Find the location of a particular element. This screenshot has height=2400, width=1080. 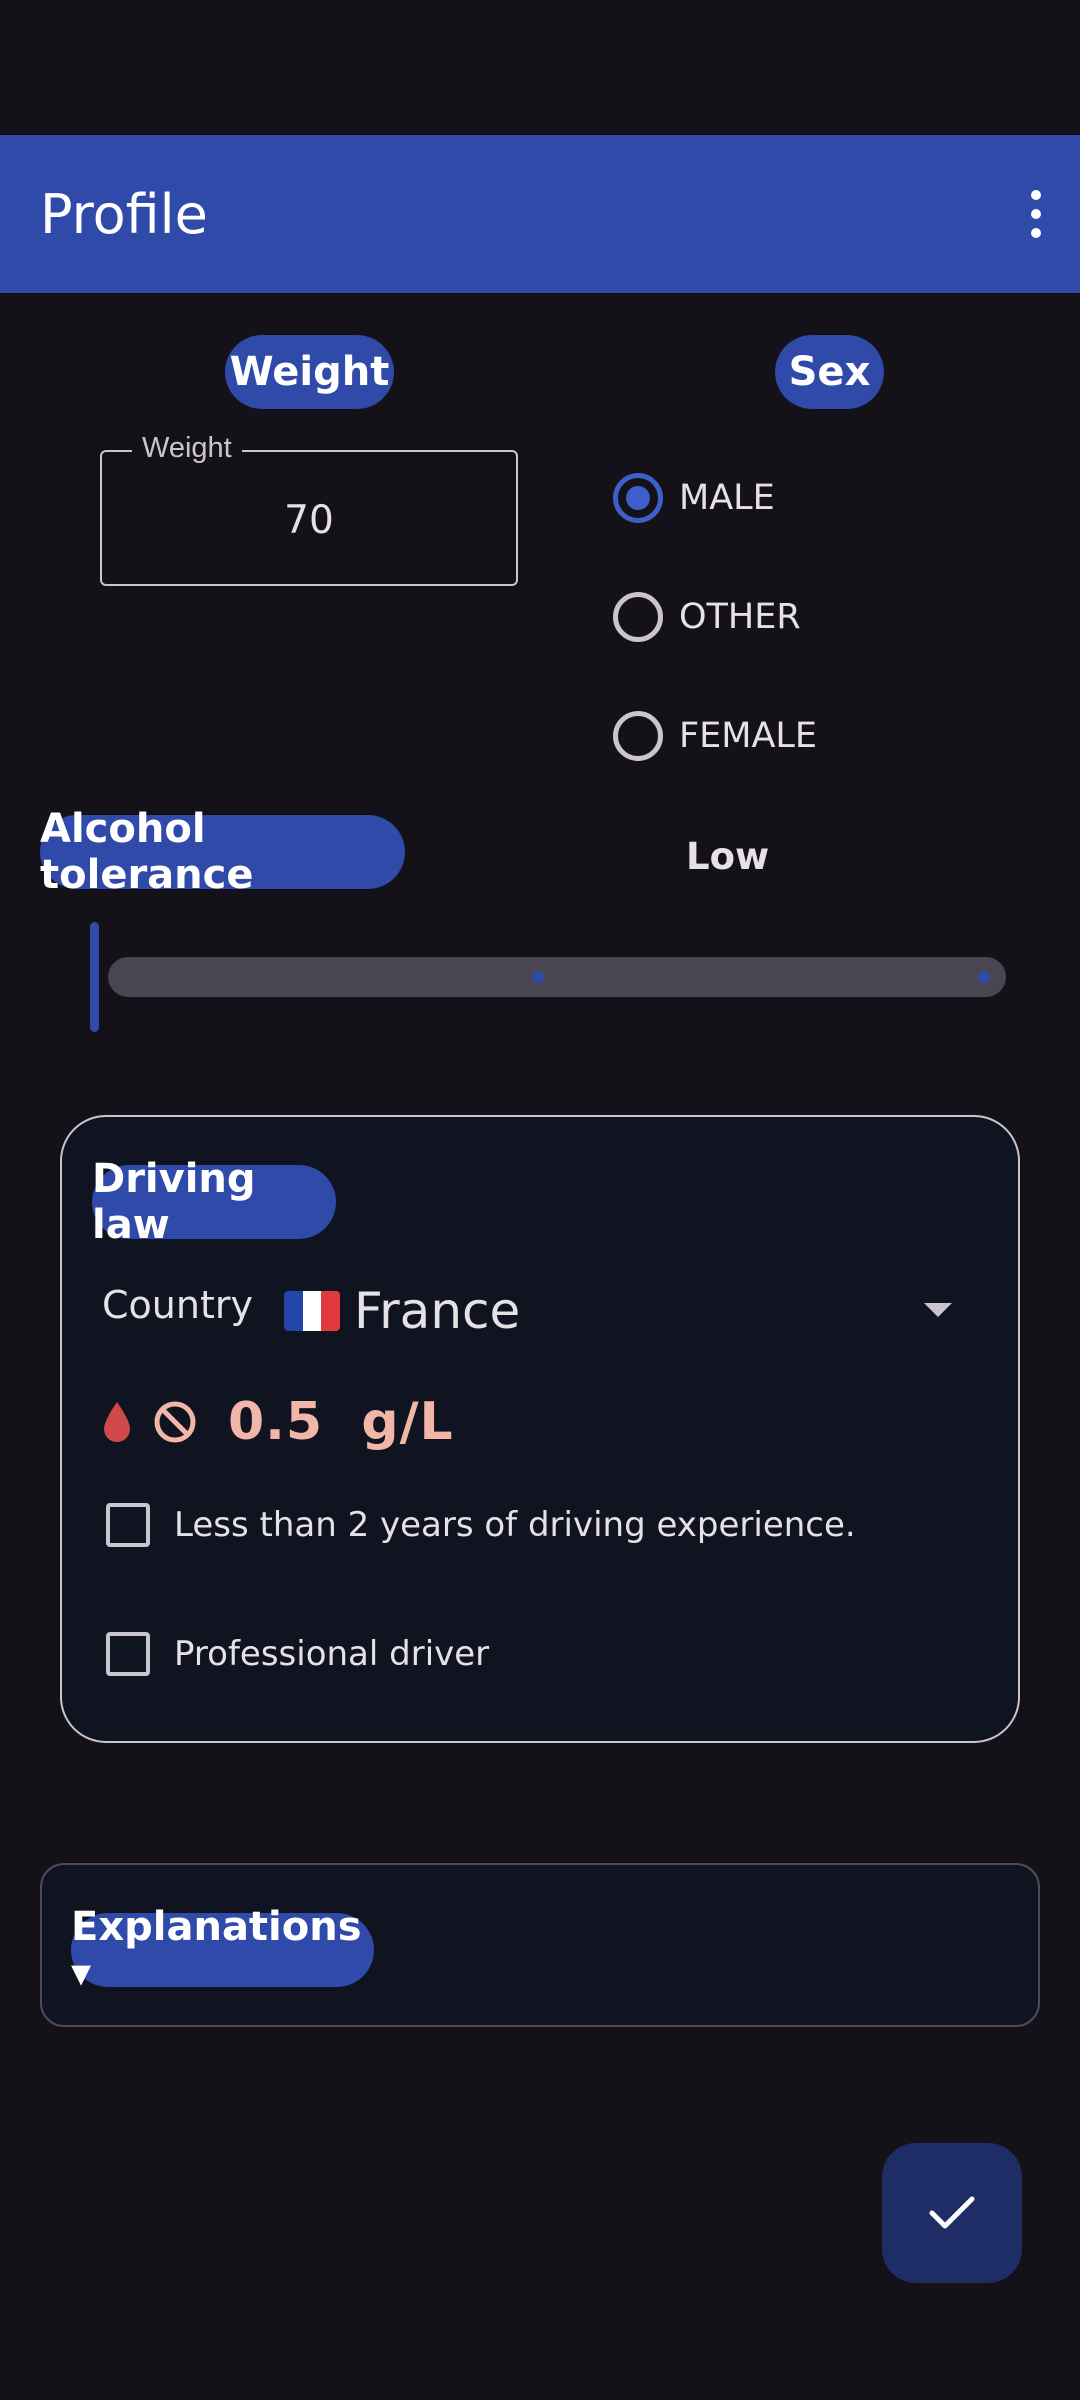

explanations-toggle: Explanations ▾ is located at coordinates (222, 1950).